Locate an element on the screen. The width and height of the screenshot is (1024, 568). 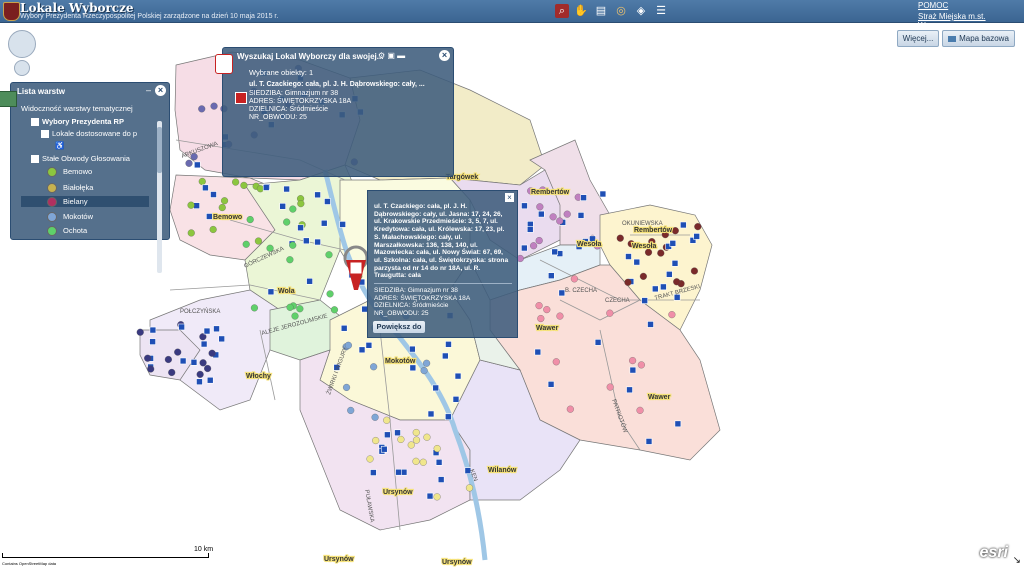
list-tool-icon: ☰ is located at coordinates (661, 11).